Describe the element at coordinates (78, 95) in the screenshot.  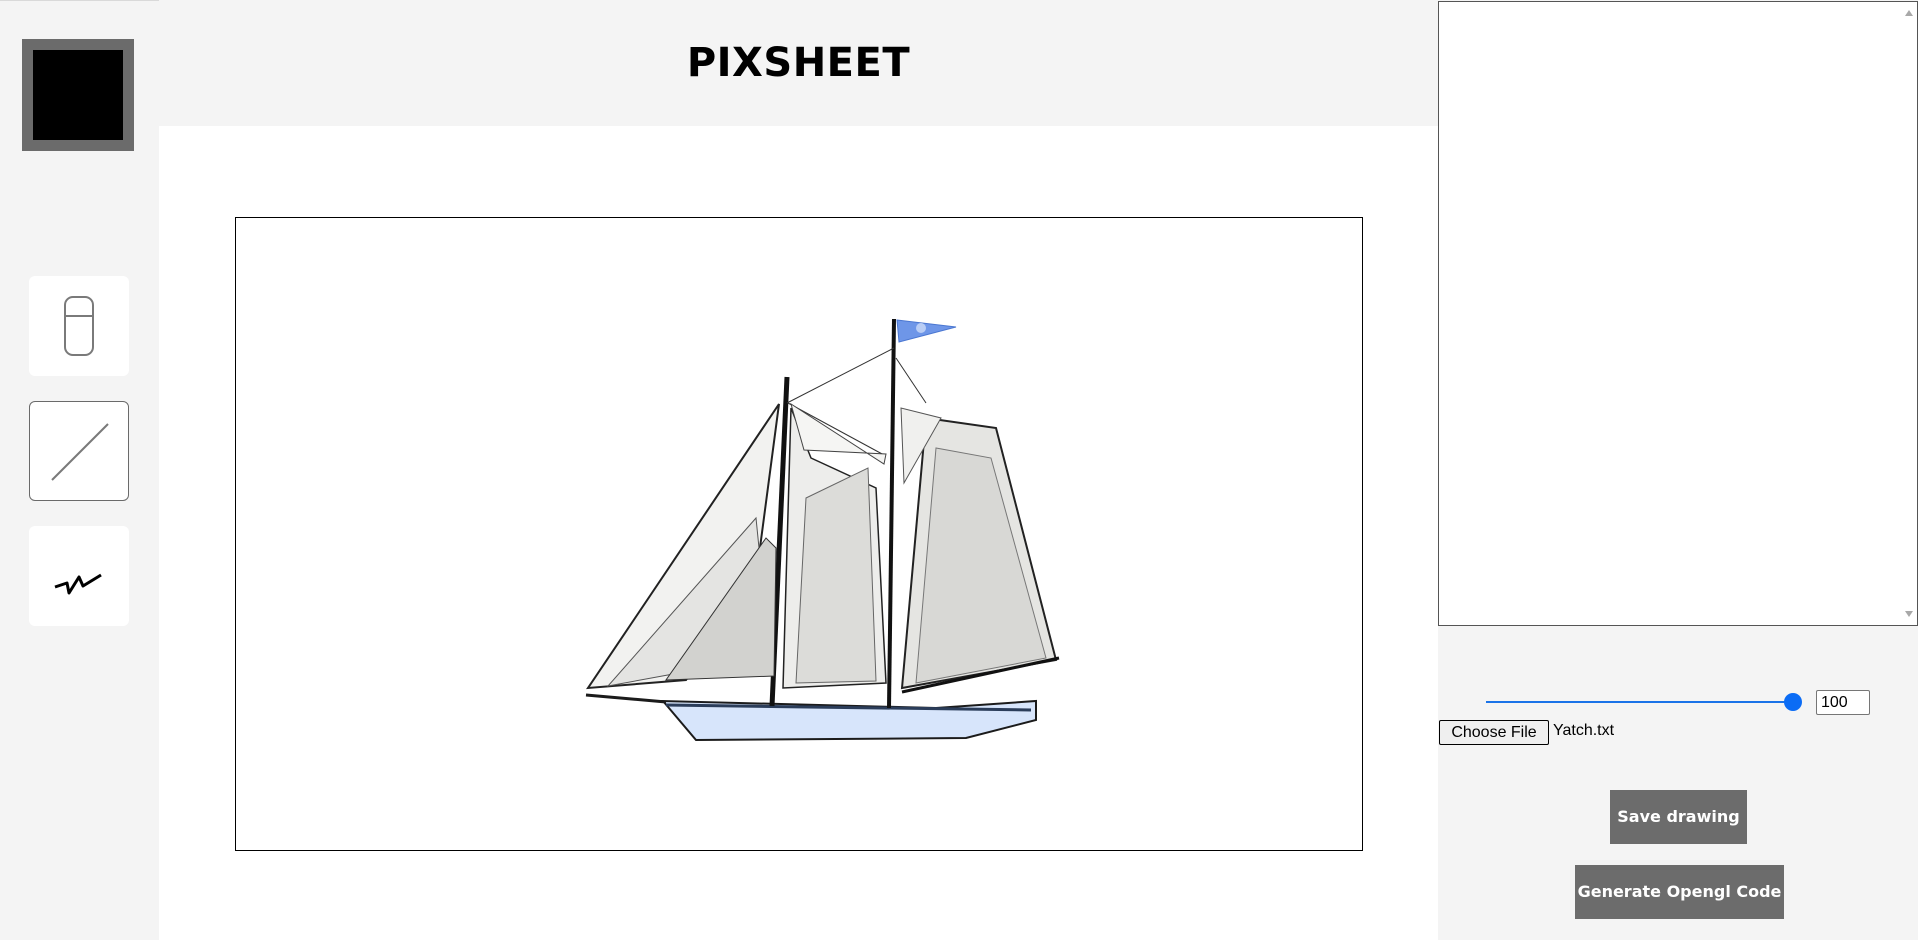
I see `current-color-swatch` at that location.